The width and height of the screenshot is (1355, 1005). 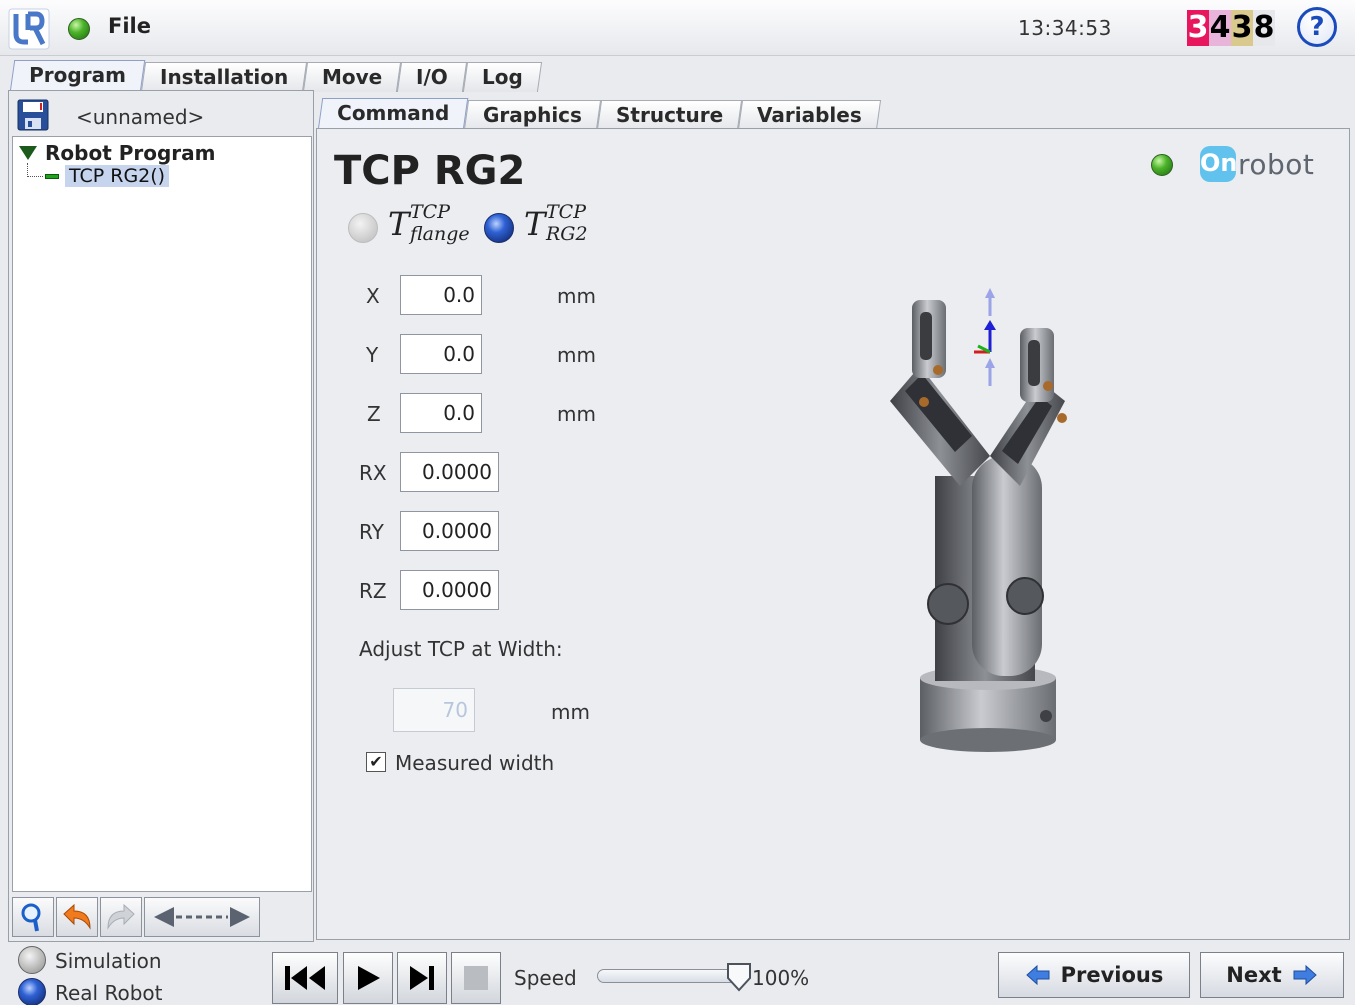 I want to click on robot-status-icon, so click(x=79, y=29).